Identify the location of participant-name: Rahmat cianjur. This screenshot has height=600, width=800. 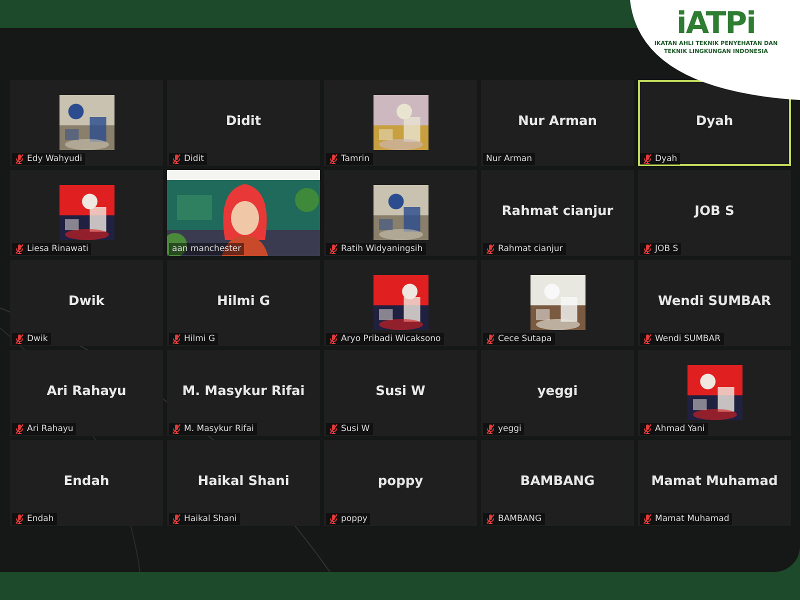
(530, 249).